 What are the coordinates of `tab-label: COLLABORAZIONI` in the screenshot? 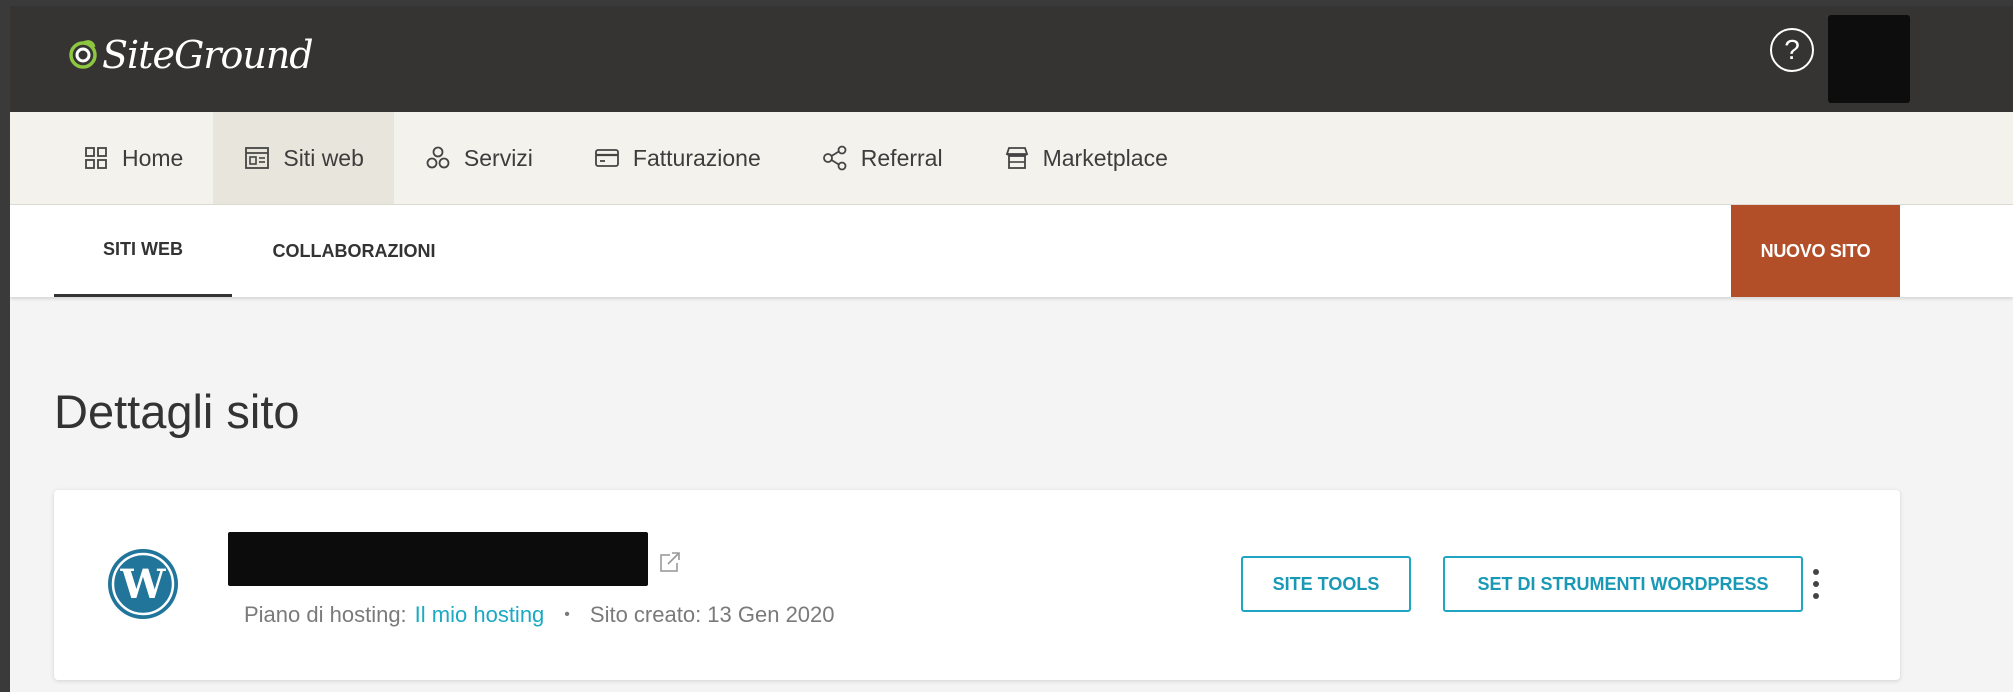 It's located at (354, 250).